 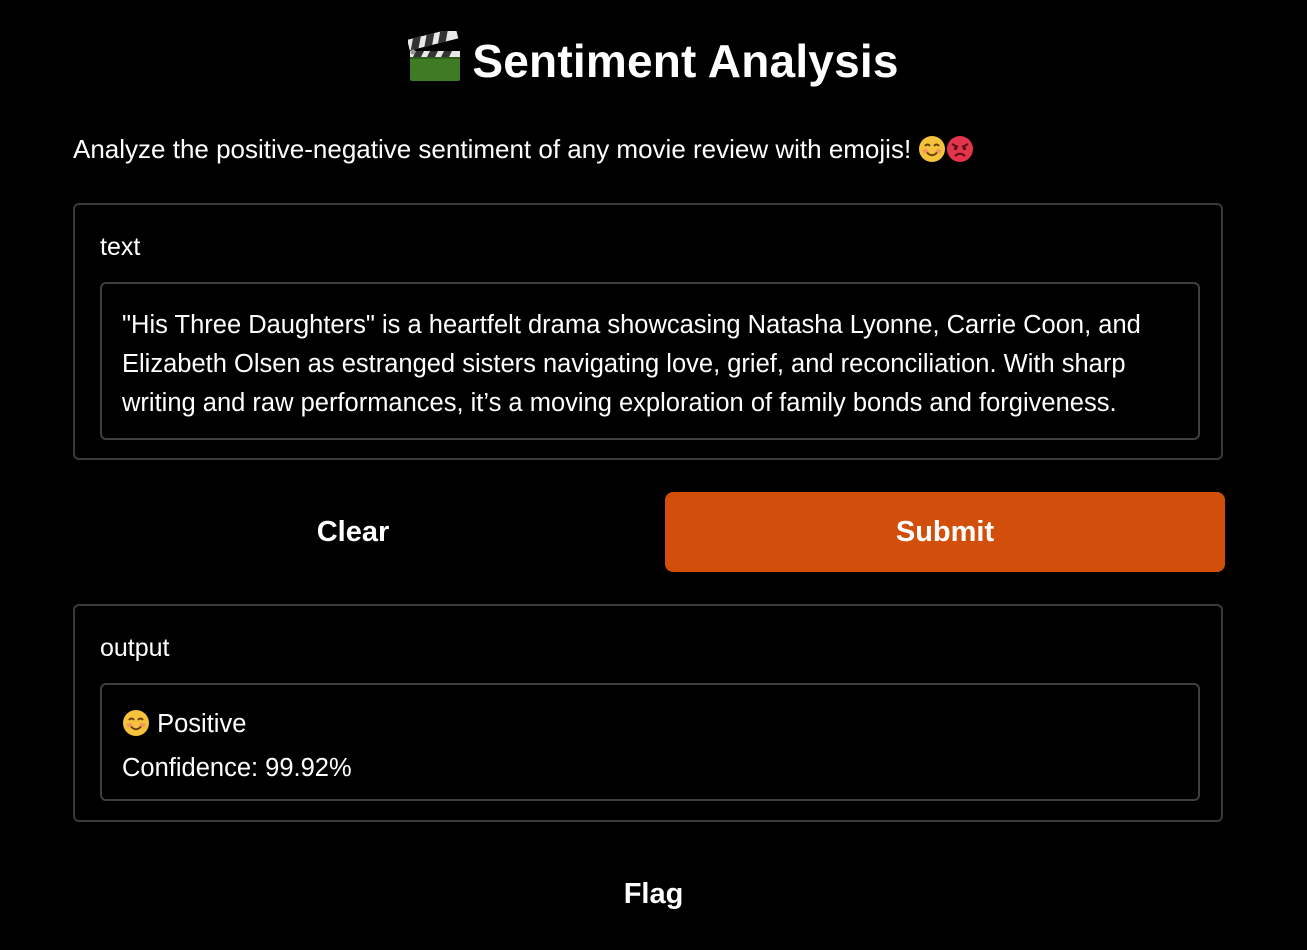 I want to click on page-title-text: Sentiment Analysis, so click(x=685, y=61).